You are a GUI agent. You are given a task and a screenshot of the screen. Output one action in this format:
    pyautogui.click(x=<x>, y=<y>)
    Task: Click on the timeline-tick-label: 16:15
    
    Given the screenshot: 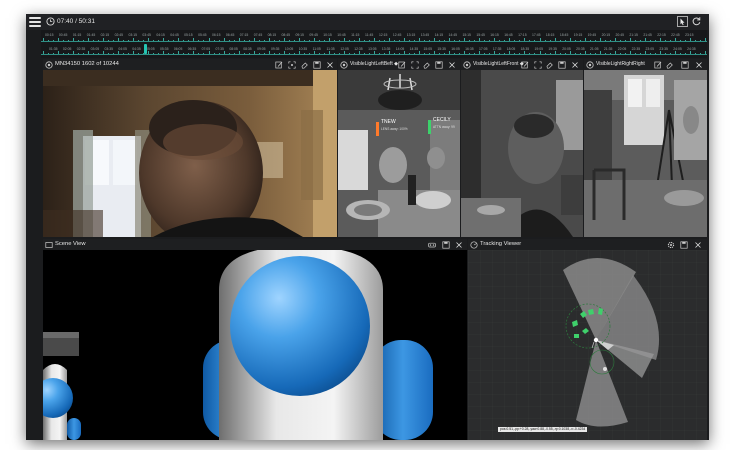 What is the action you would take?
    pyautogui.click(x=494, y=35)
    